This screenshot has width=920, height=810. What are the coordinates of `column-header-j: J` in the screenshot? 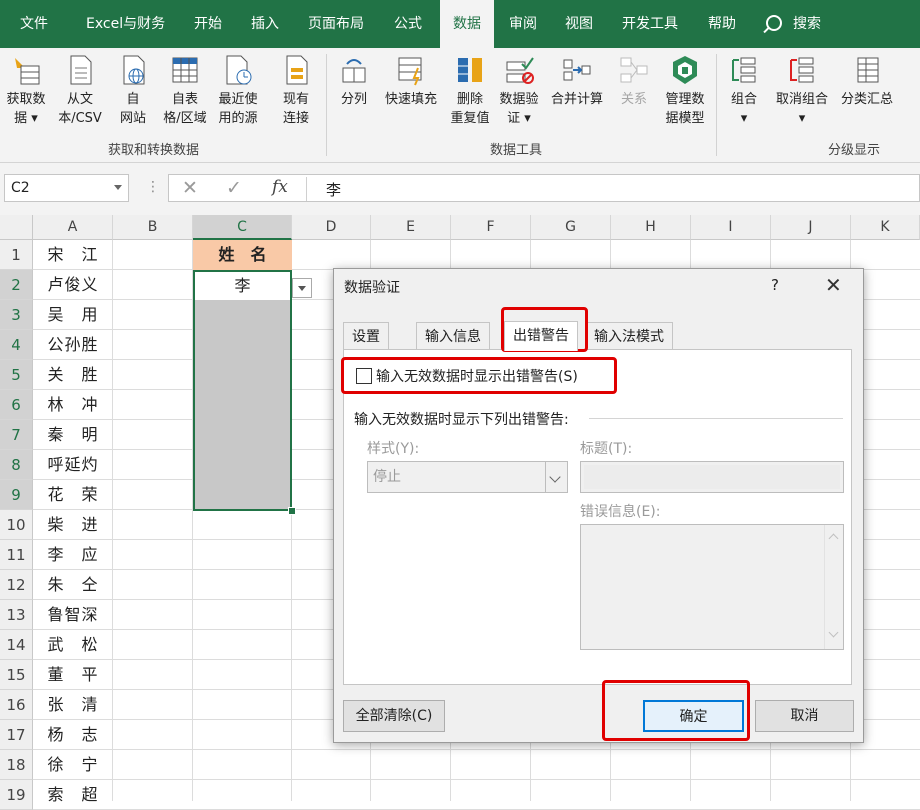 It's located at (811, 227).